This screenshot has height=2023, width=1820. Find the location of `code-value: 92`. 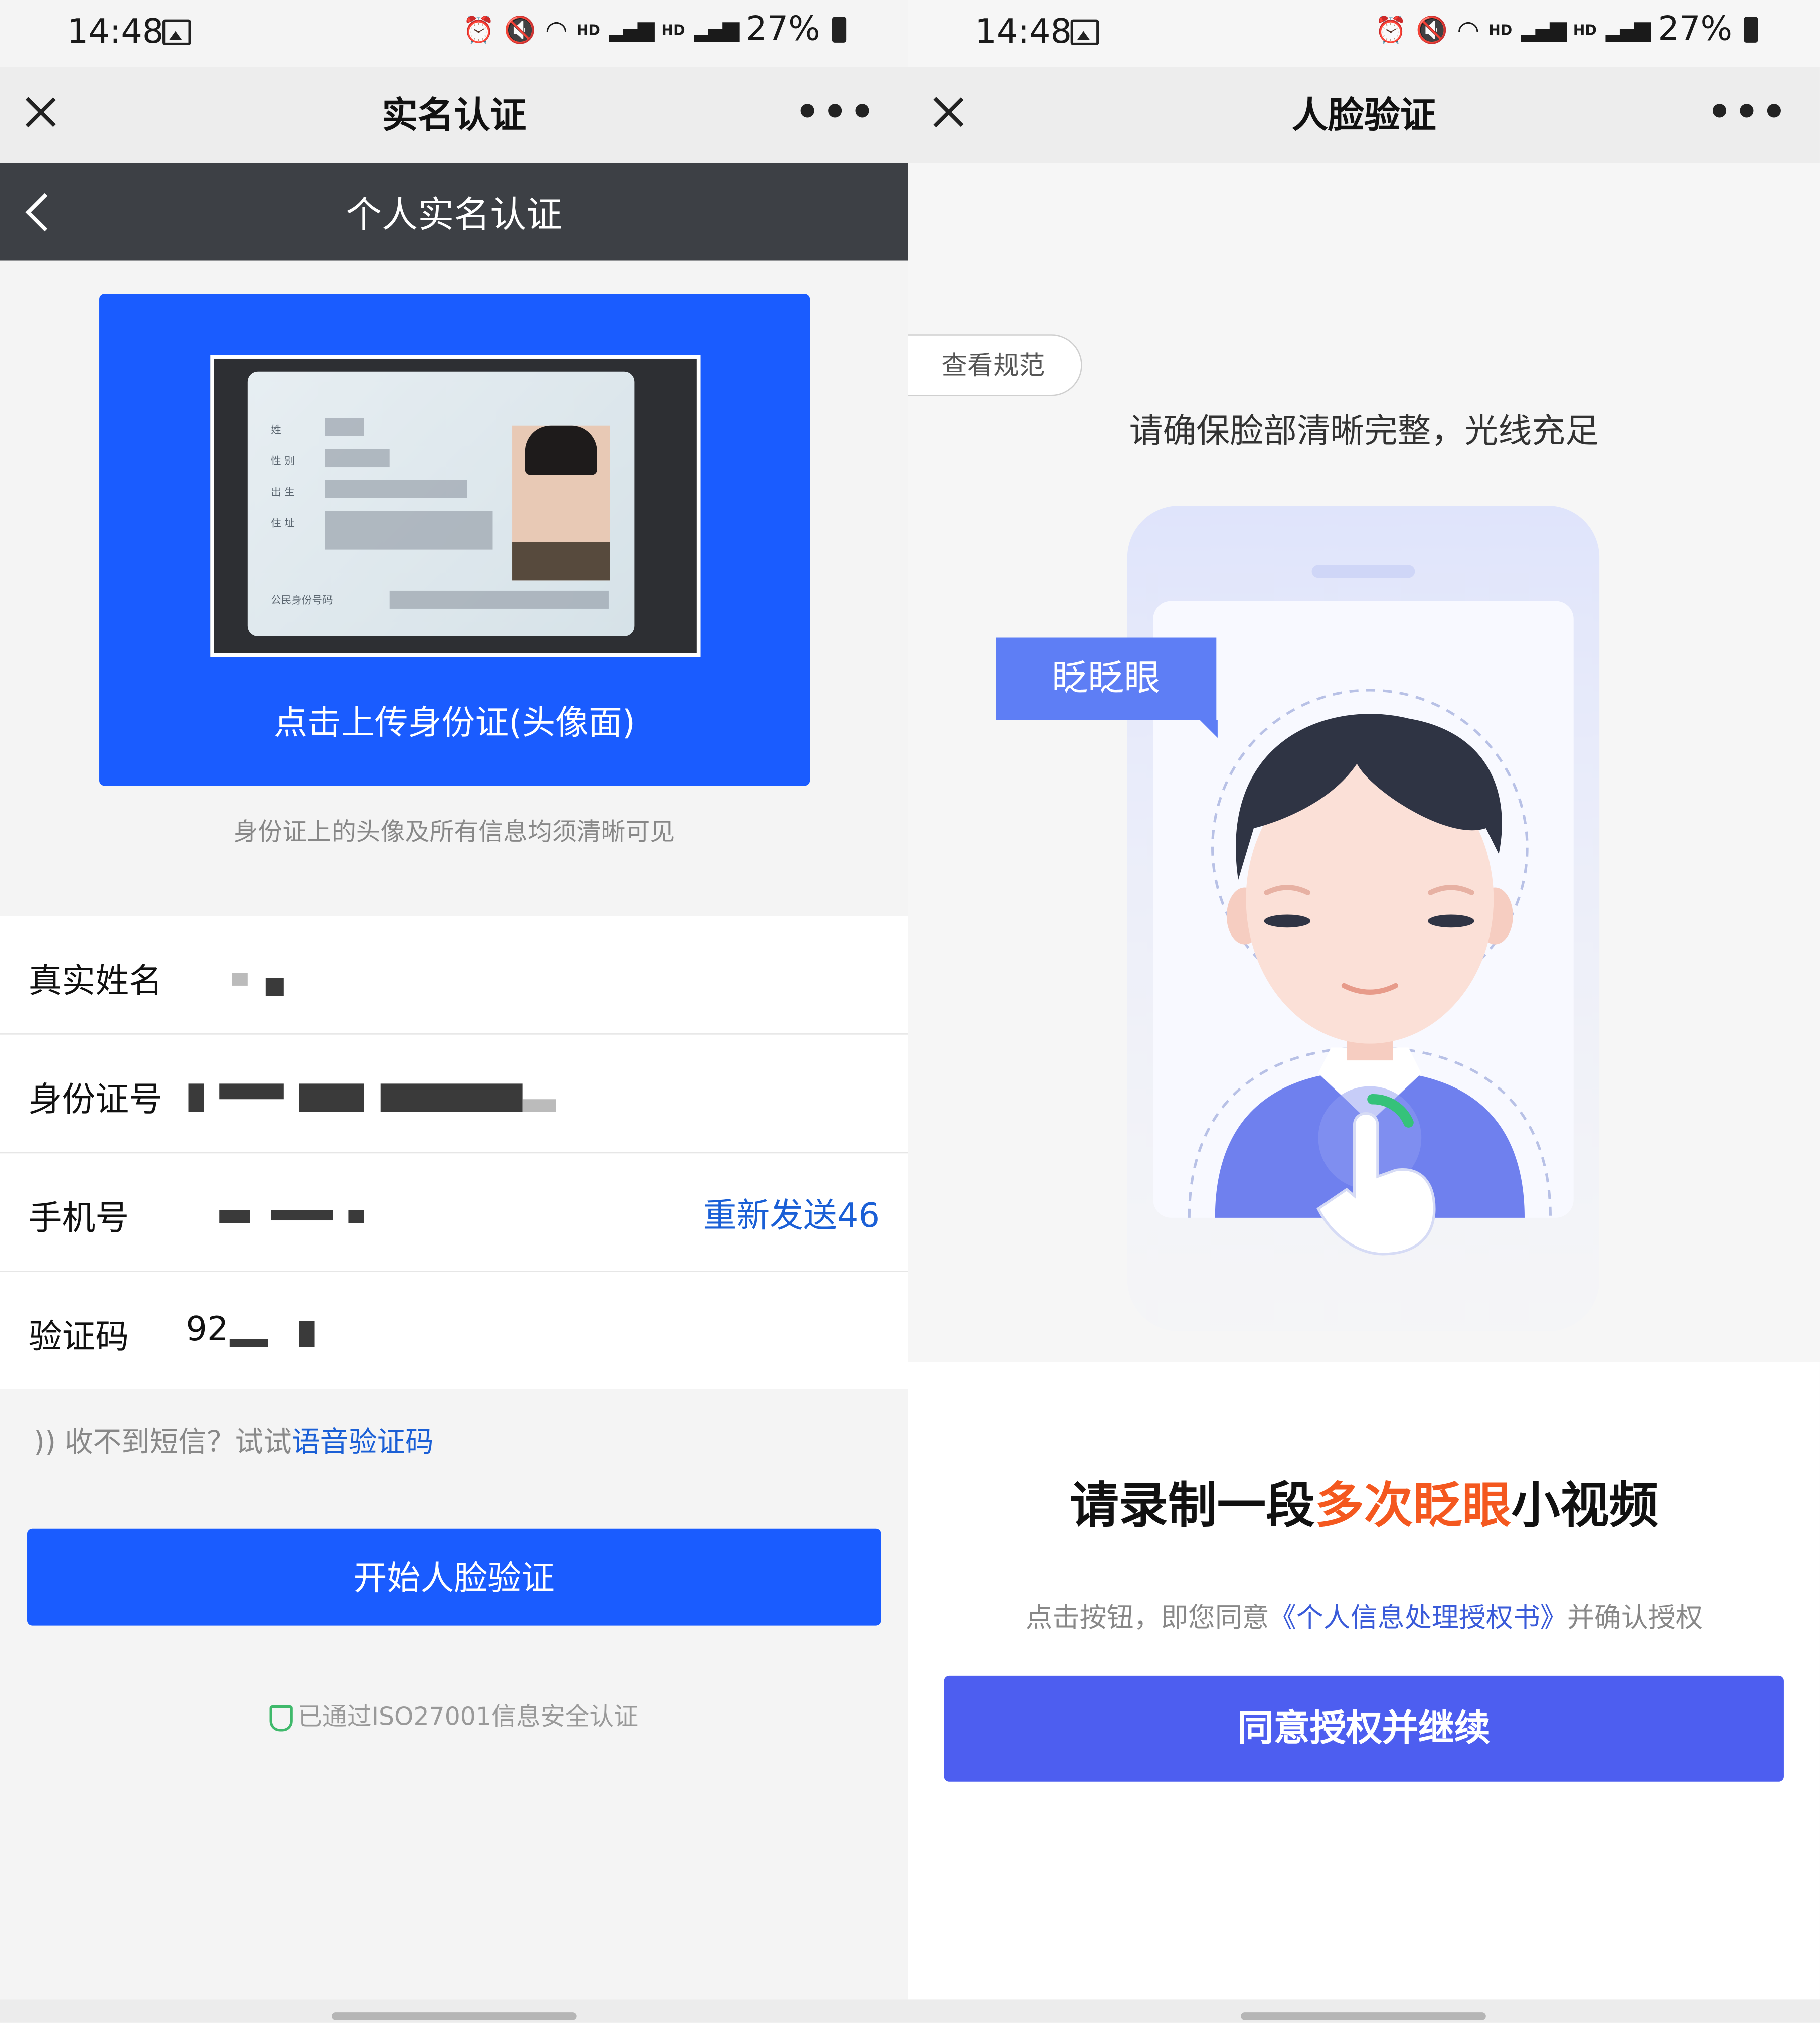

code-value: 92 is located at coordinates (207, 1330).